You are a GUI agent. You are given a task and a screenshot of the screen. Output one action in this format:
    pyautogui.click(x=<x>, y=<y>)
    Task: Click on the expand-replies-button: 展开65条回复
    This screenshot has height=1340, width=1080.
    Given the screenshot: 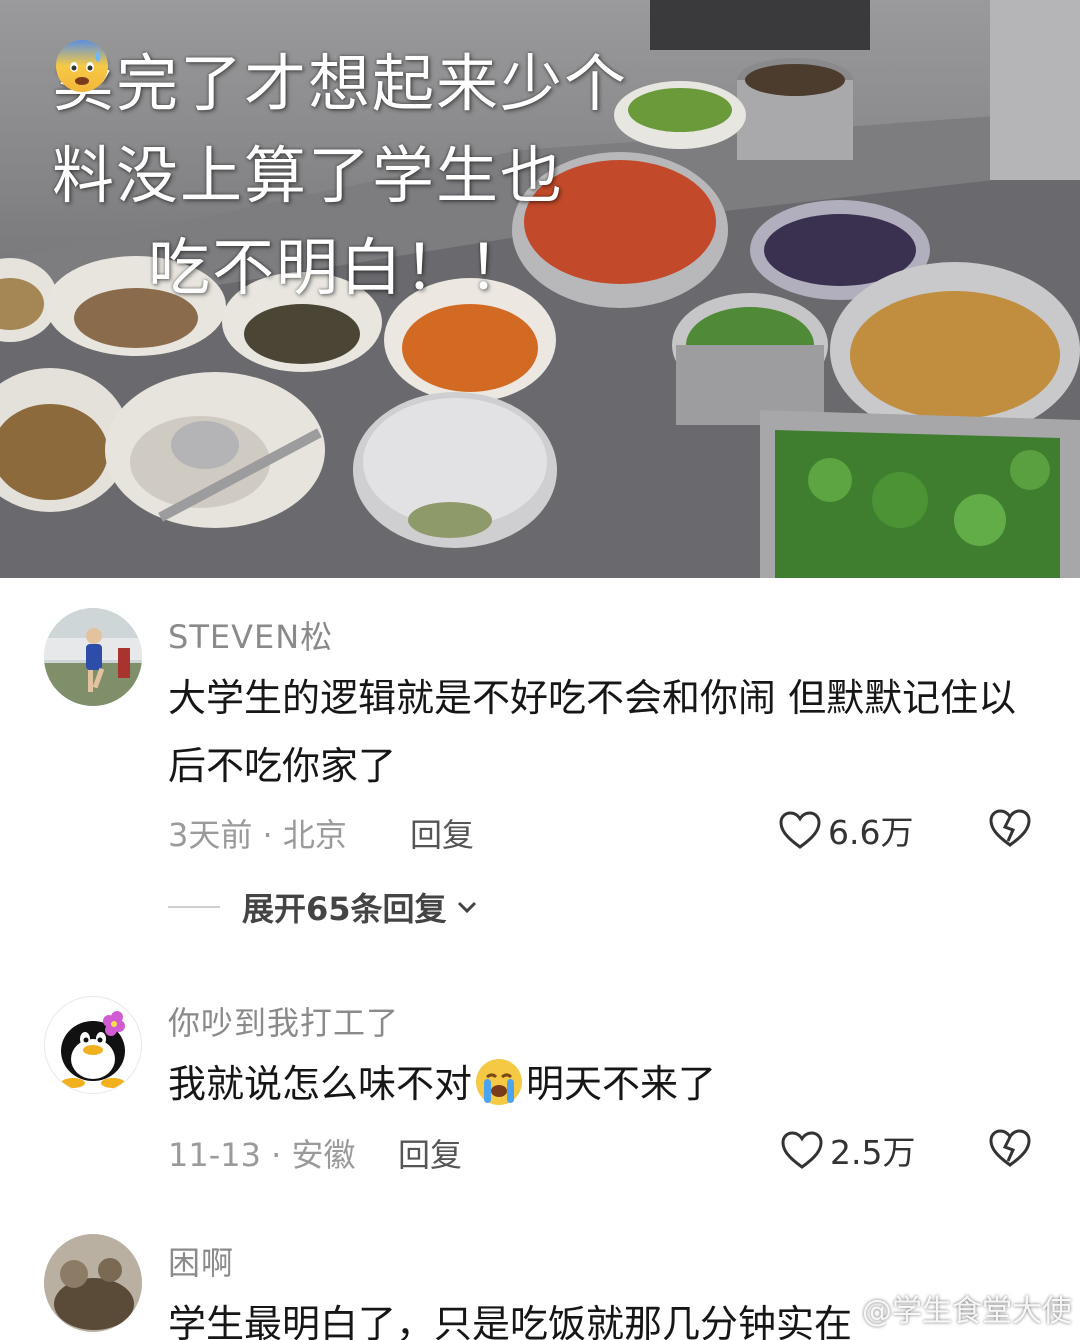 What is the action you would take?
    pyautogui.click(x=323, y=907)
    